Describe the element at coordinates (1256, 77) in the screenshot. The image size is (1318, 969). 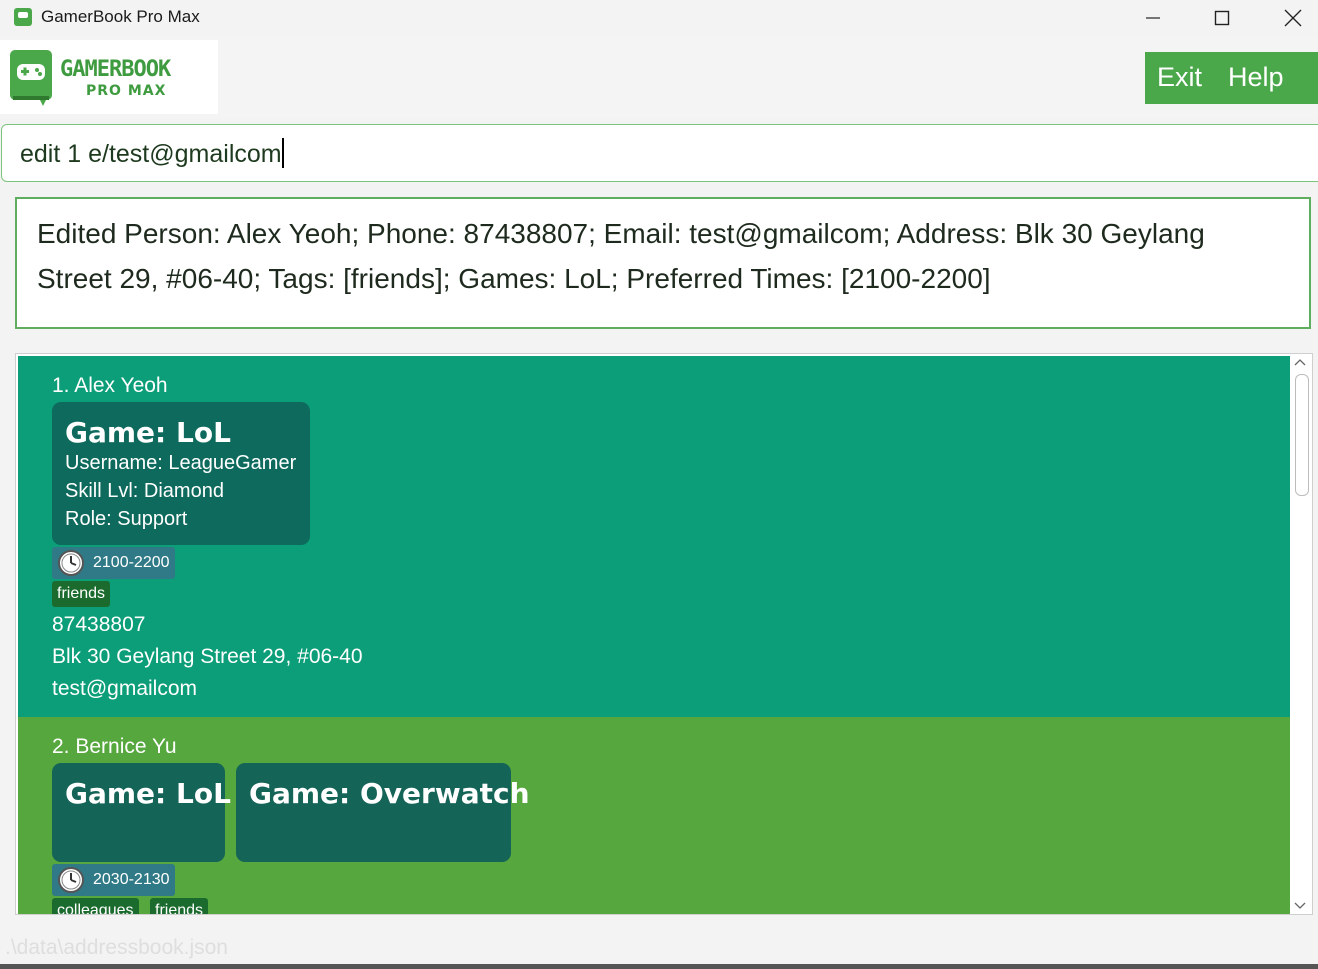
I see `menu-help: Help` at that location.